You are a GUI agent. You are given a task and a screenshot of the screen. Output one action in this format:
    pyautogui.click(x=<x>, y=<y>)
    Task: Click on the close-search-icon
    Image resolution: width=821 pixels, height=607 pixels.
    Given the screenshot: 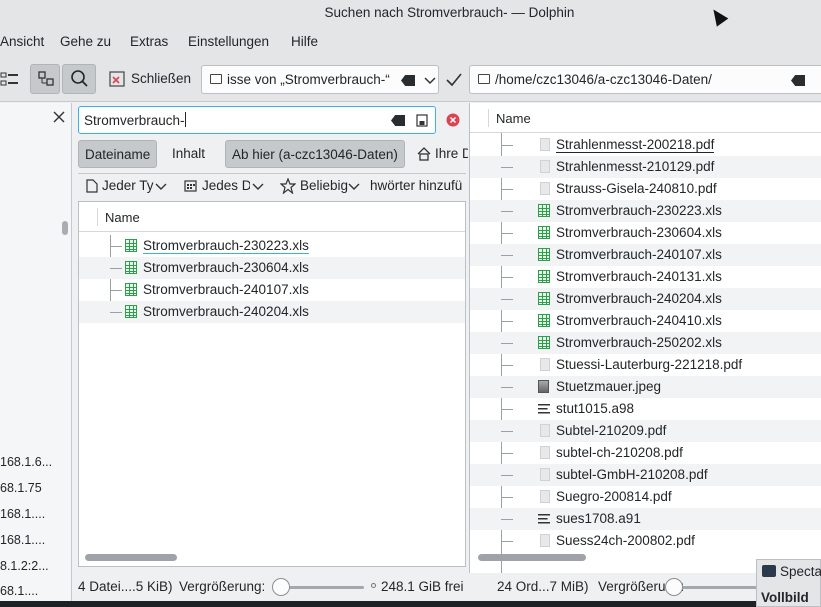 What is the action you would take?
    pyautogui.click(x=453, y=120)
    